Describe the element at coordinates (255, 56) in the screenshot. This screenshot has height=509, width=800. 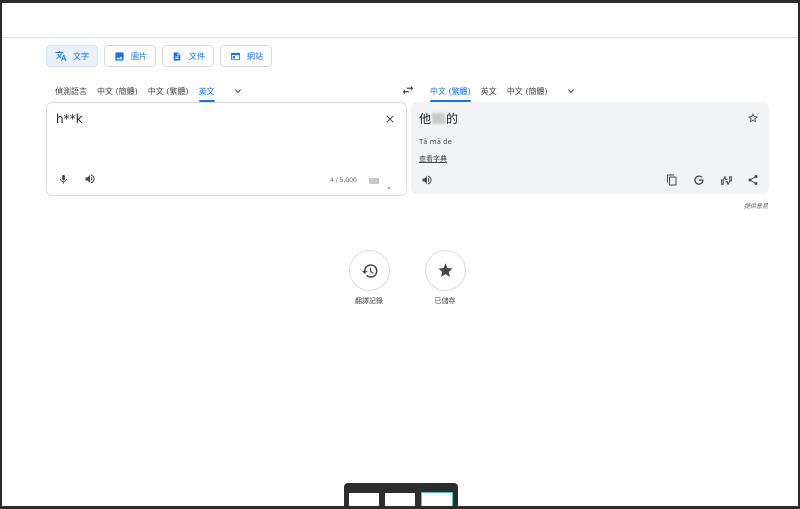
I see `mode-website-label: 網站` at that location.